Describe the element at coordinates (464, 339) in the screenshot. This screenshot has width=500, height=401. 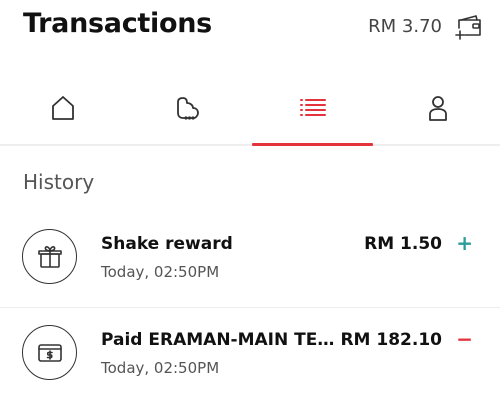
I see `debit-indicator: −` at that location.